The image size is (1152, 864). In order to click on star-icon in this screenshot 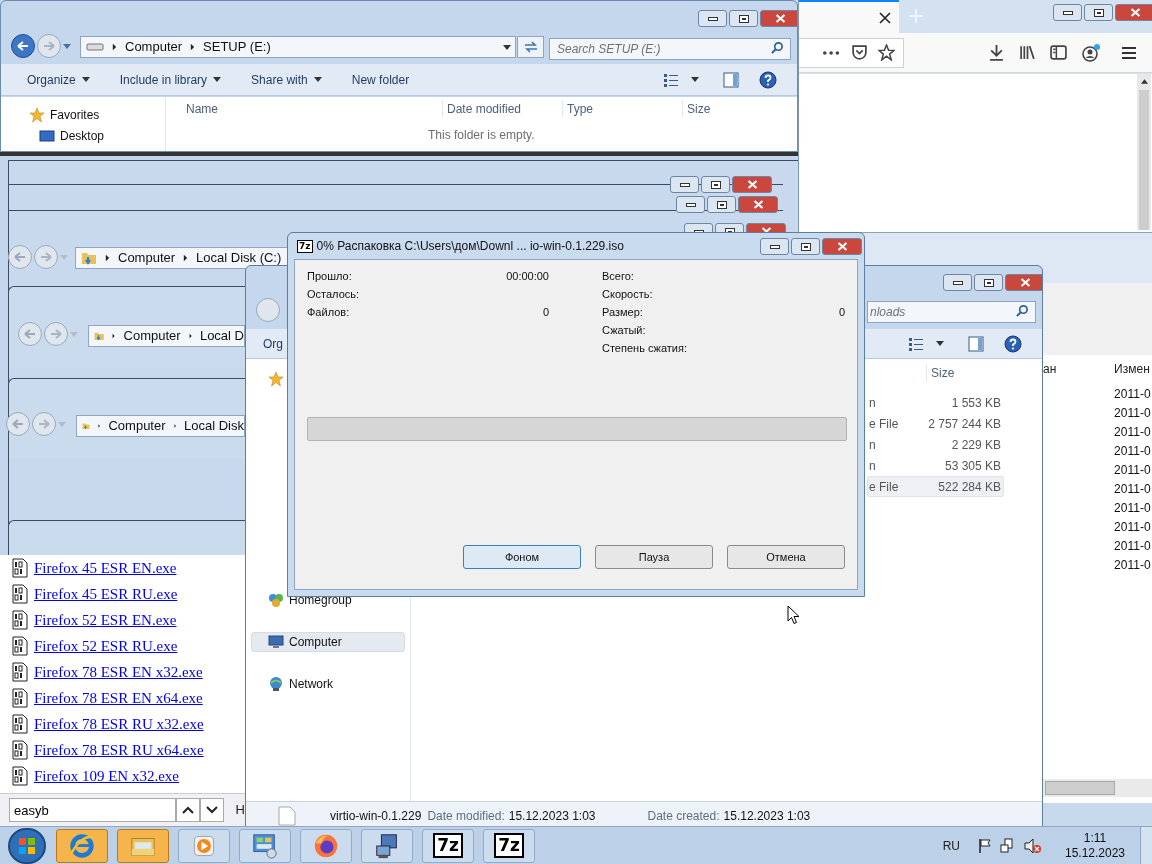, I will do `click(886, 52)`.